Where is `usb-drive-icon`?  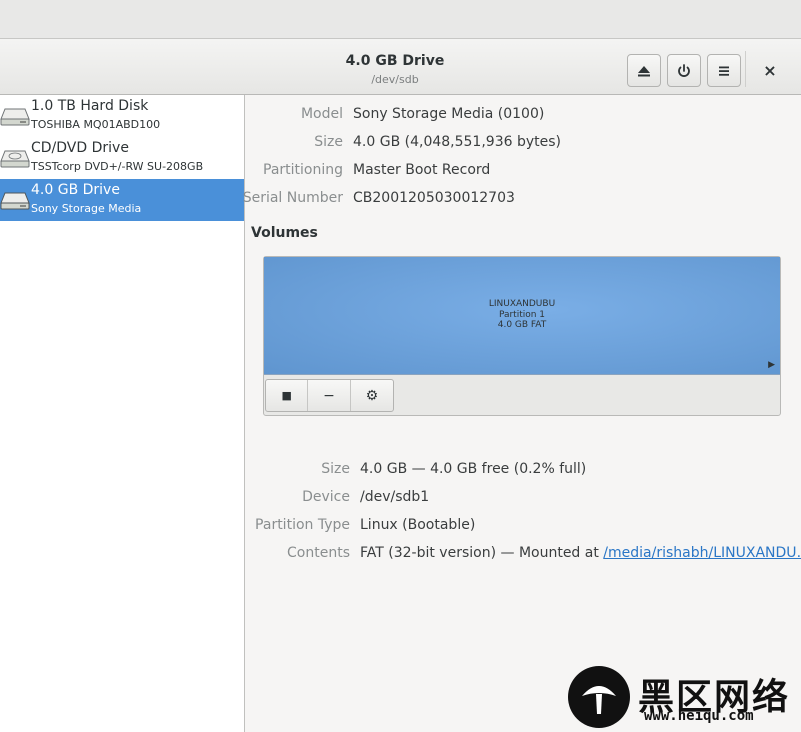
usb-drive-icon is located at coordinates (15, 201).